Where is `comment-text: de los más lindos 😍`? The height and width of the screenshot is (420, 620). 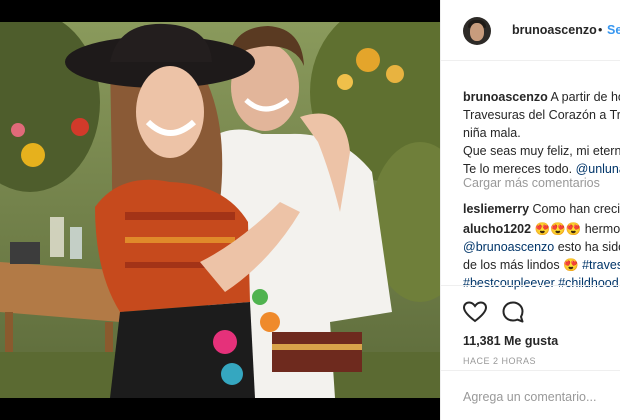 comment-text: de los más lindos 😍 is located at coordinates (523, 265).